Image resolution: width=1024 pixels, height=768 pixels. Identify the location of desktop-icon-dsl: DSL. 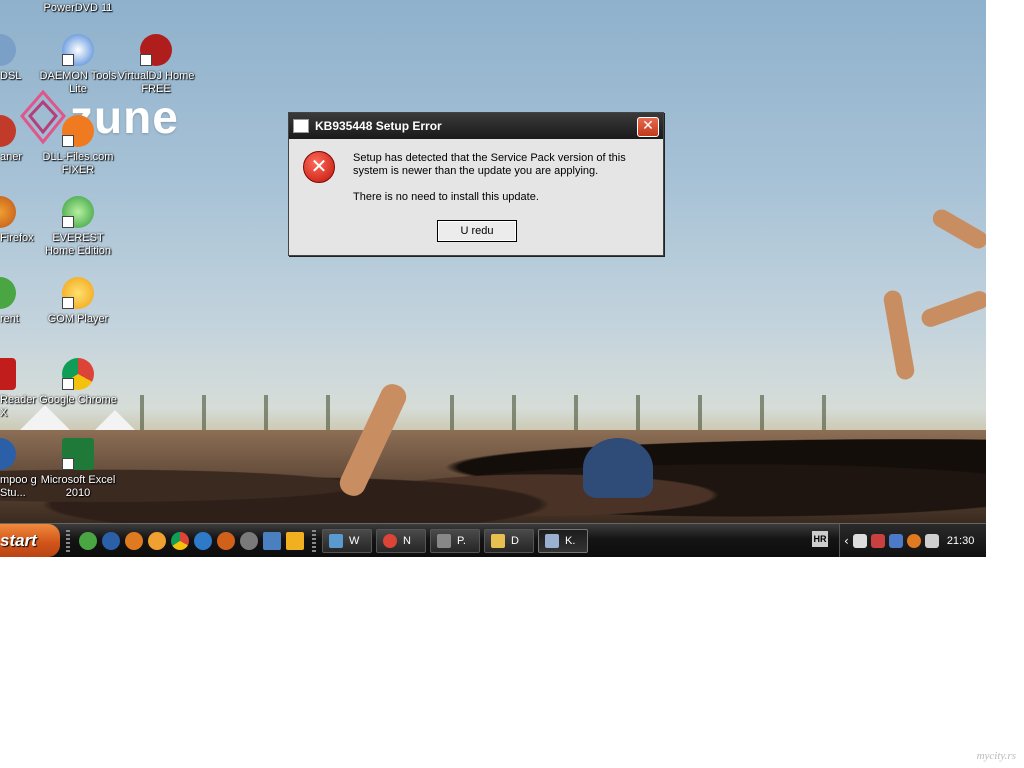
(20, 58).